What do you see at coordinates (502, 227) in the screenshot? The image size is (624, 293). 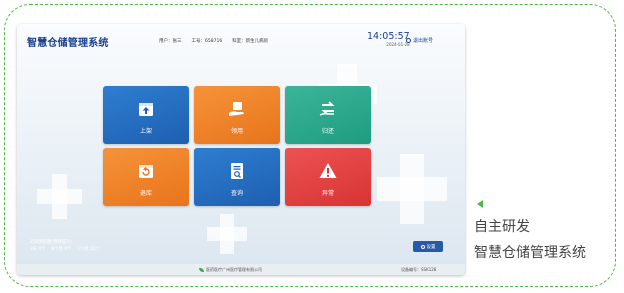 I see `caption-line-1: 自主研发` at bounding box center [502, 227].